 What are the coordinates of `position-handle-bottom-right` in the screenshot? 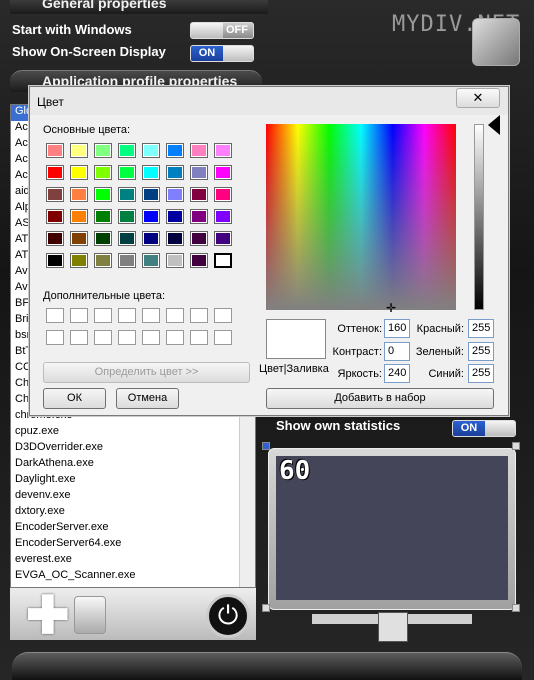 It's located at (516, 608).